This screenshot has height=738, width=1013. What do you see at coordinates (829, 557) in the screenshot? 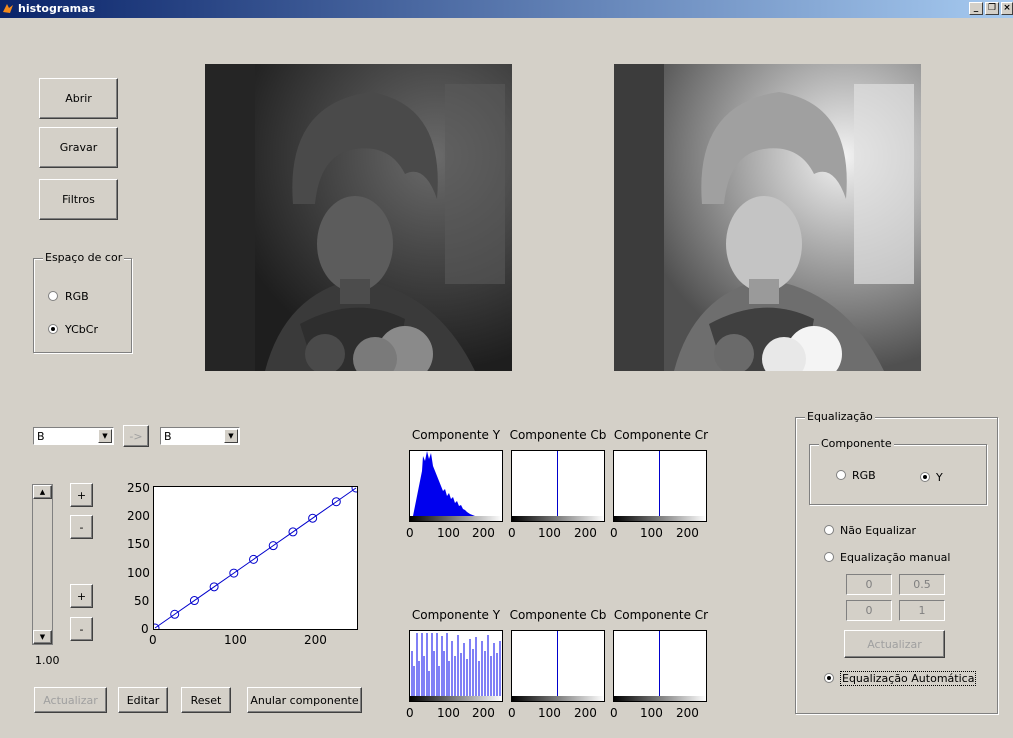
I see `radio-manual-equalize` at bounding box center [829, 557].